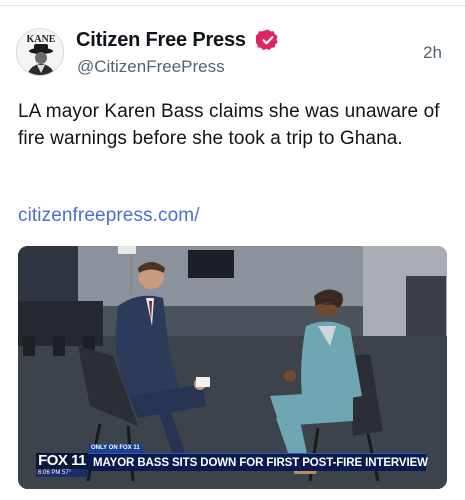 This screenshot has width=465, height=500. Describe the element at coordinates (67, 473) in the screenshot. I see `chyron-temperature: 57°` at that location.